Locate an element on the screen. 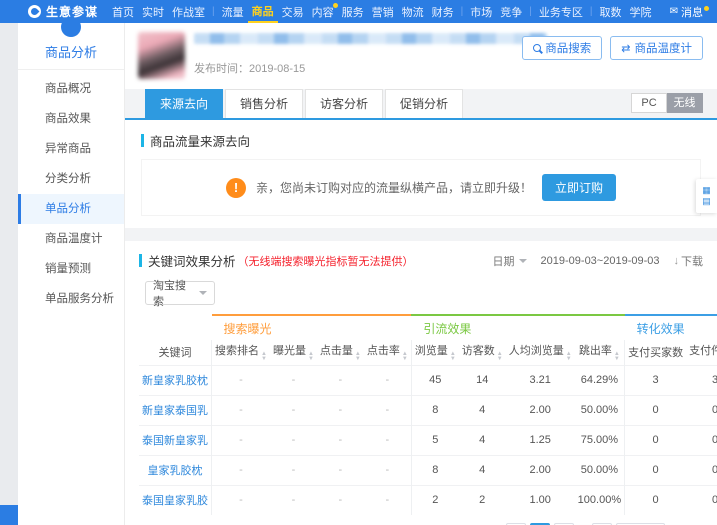 The height and width of the screenshot is (525, 717). grid-icon: ▦ is located at coordinates (706, 190).